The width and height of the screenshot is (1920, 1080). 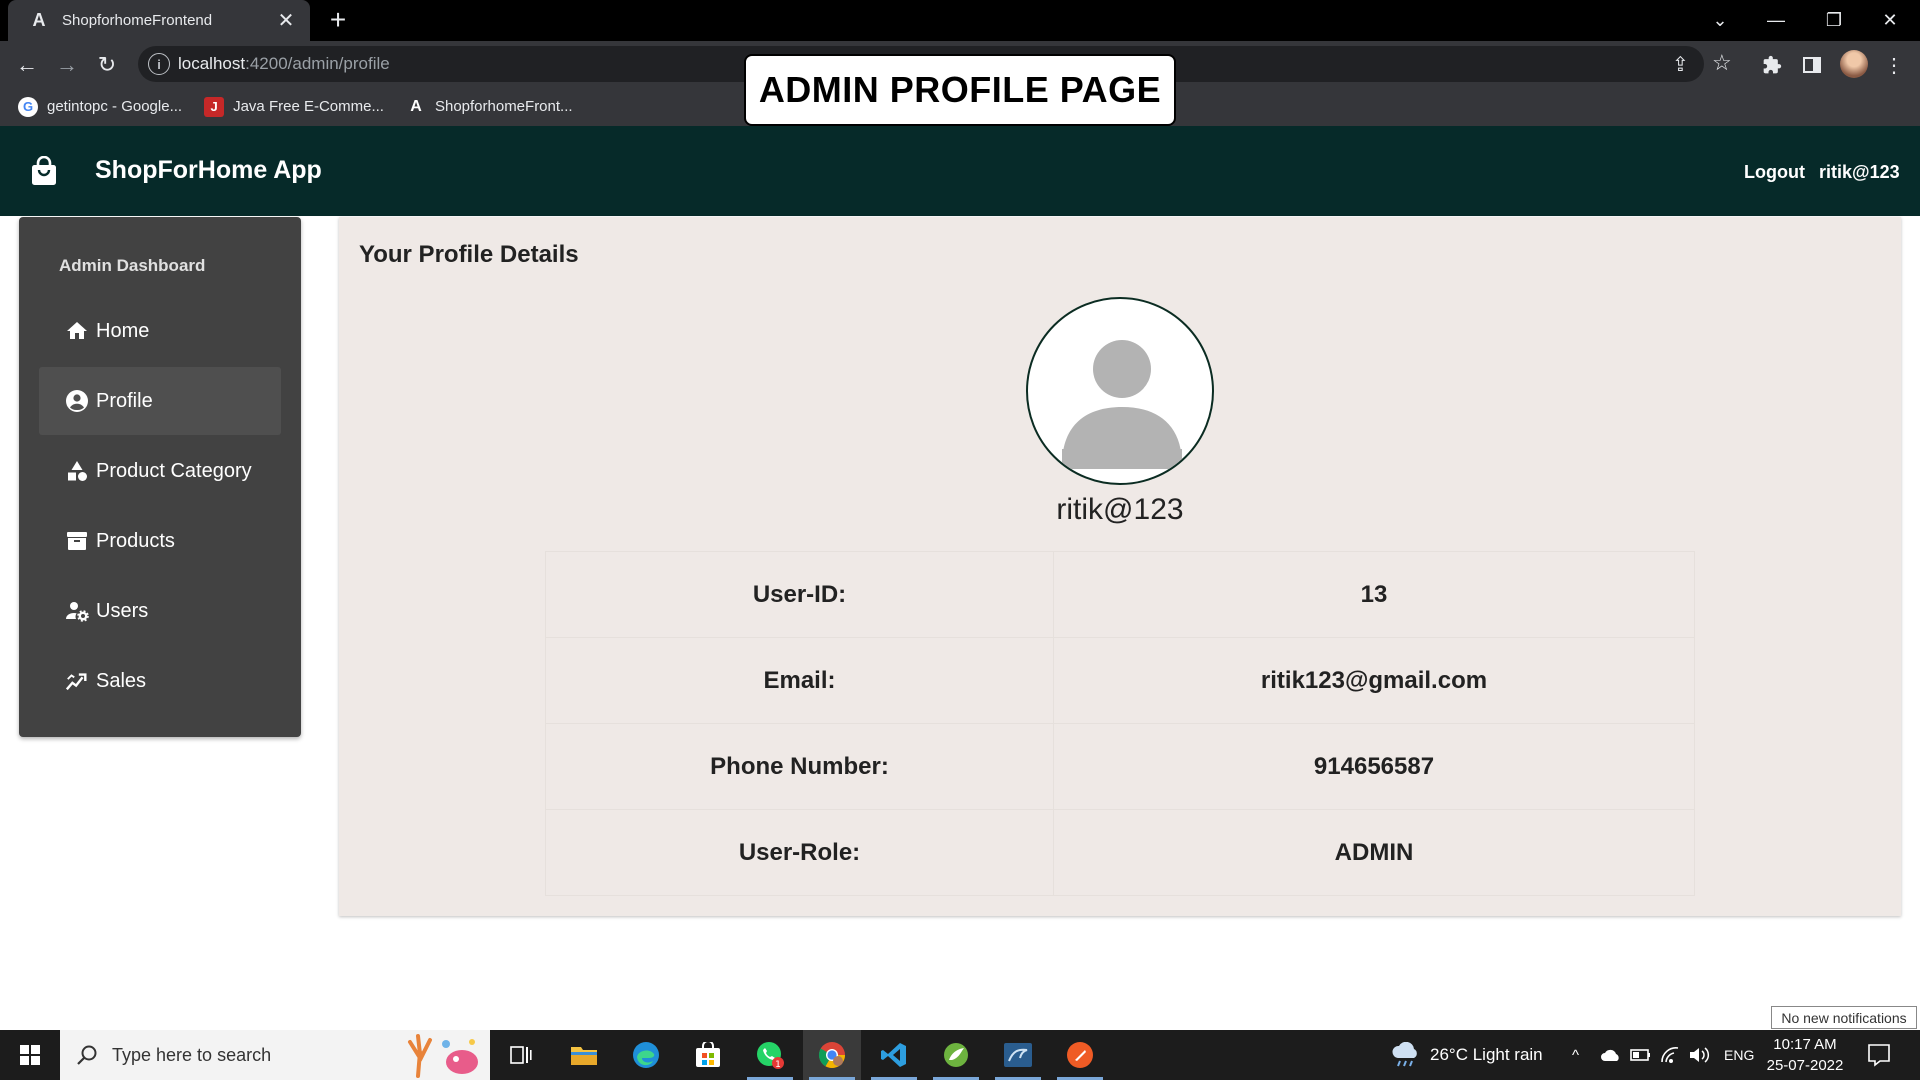 I want to click on manage-accounts-icon, so click(x=77, y=611).